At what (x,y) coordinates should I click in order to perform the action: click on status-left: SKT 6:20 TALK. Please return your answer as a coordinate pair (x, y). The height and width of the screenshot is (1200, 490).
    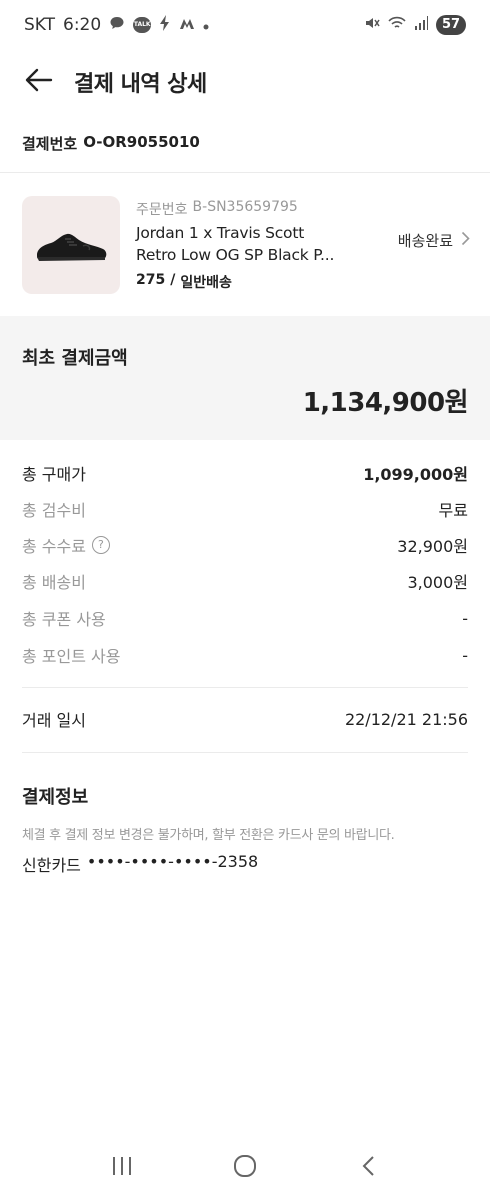
    Looking at the image, I should click on (116, 25).